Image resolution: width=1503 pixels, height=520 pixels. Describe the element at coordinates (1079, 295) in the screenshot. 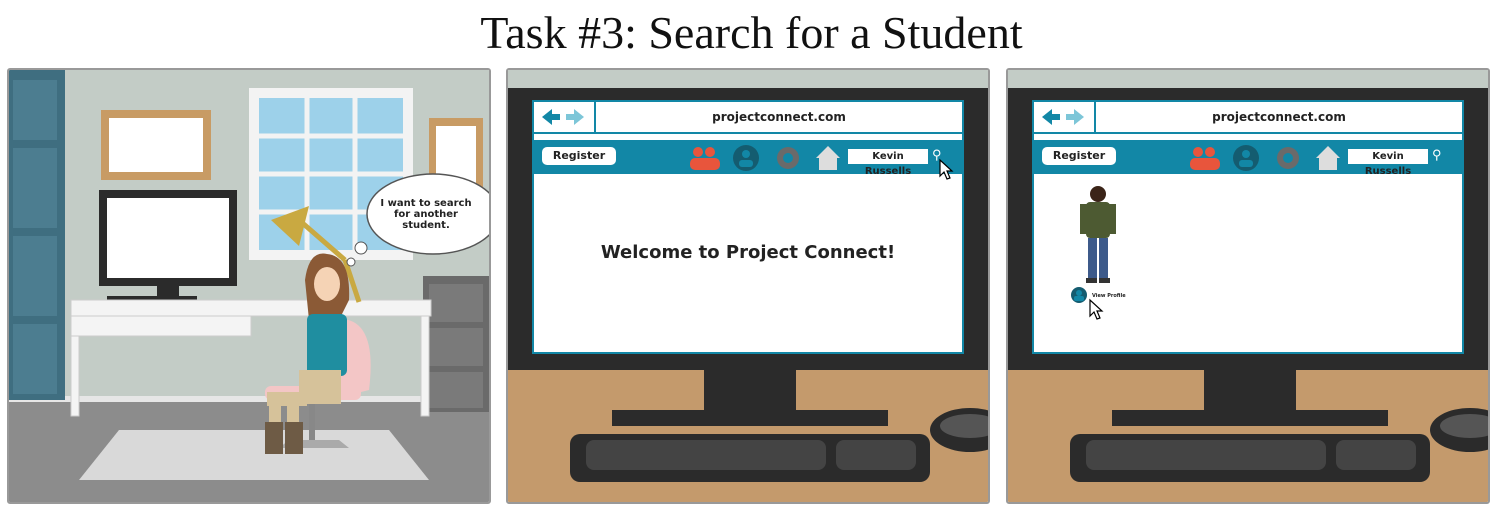

I see `profile-user-icon` at that location.